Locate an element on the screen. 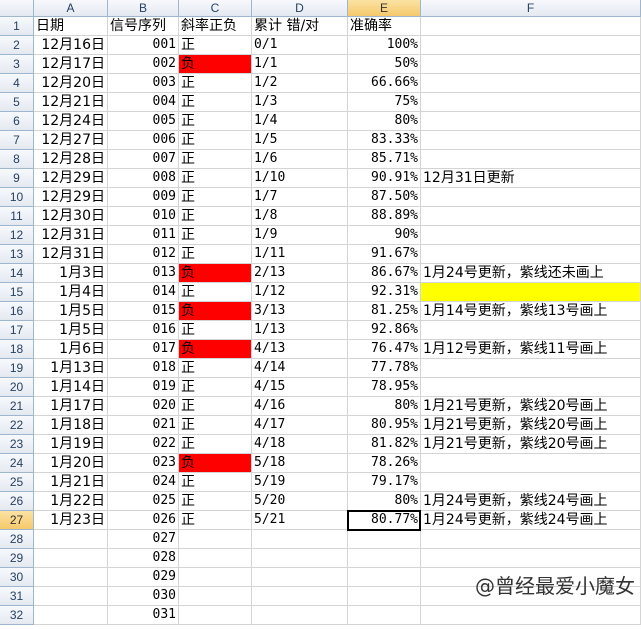  cell-b30: 029 is located at coordinates (143, 577).